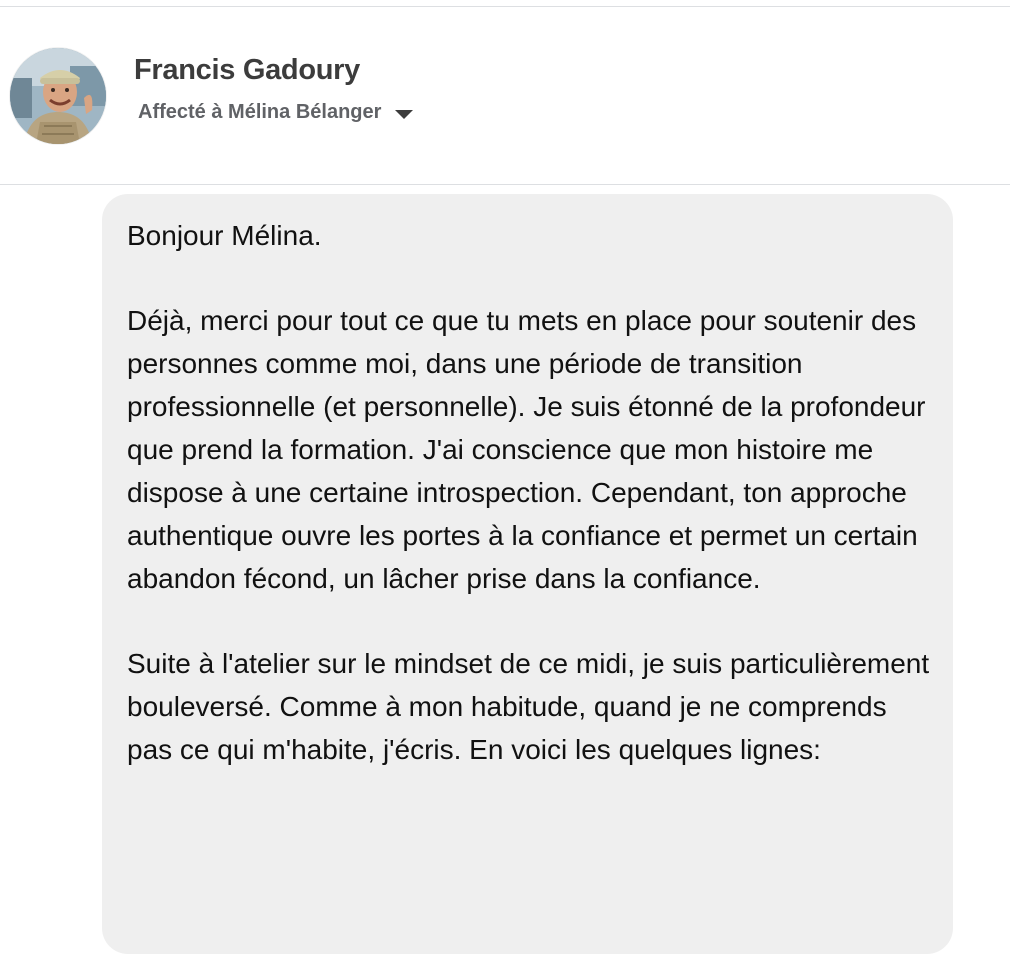 The image size is (1010, 954). What do you see at coordinates (247, 70) in the screenshot?
I see `author-name: Francis Gadoury` at bounding box center [247, 70].